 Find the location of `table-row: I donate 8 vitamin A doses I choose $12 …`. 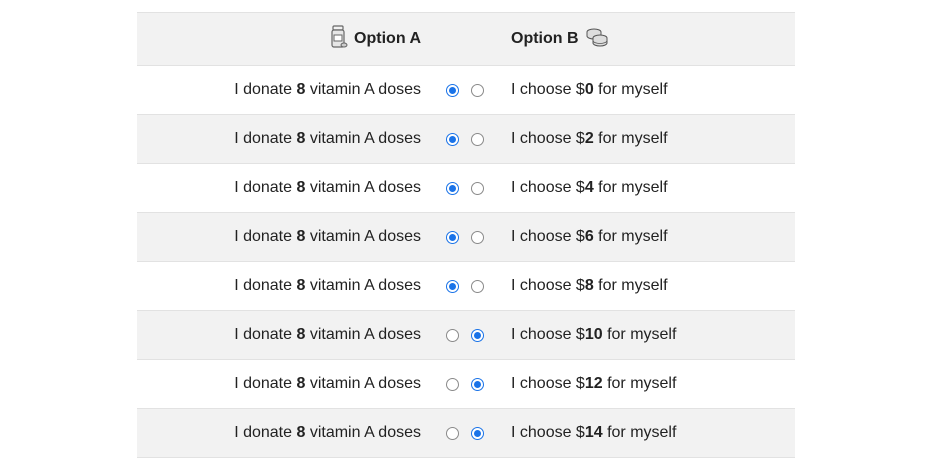

table-row: I donate 8 vitamin A doses I choose $12 … is located at coordinates (466, 384).